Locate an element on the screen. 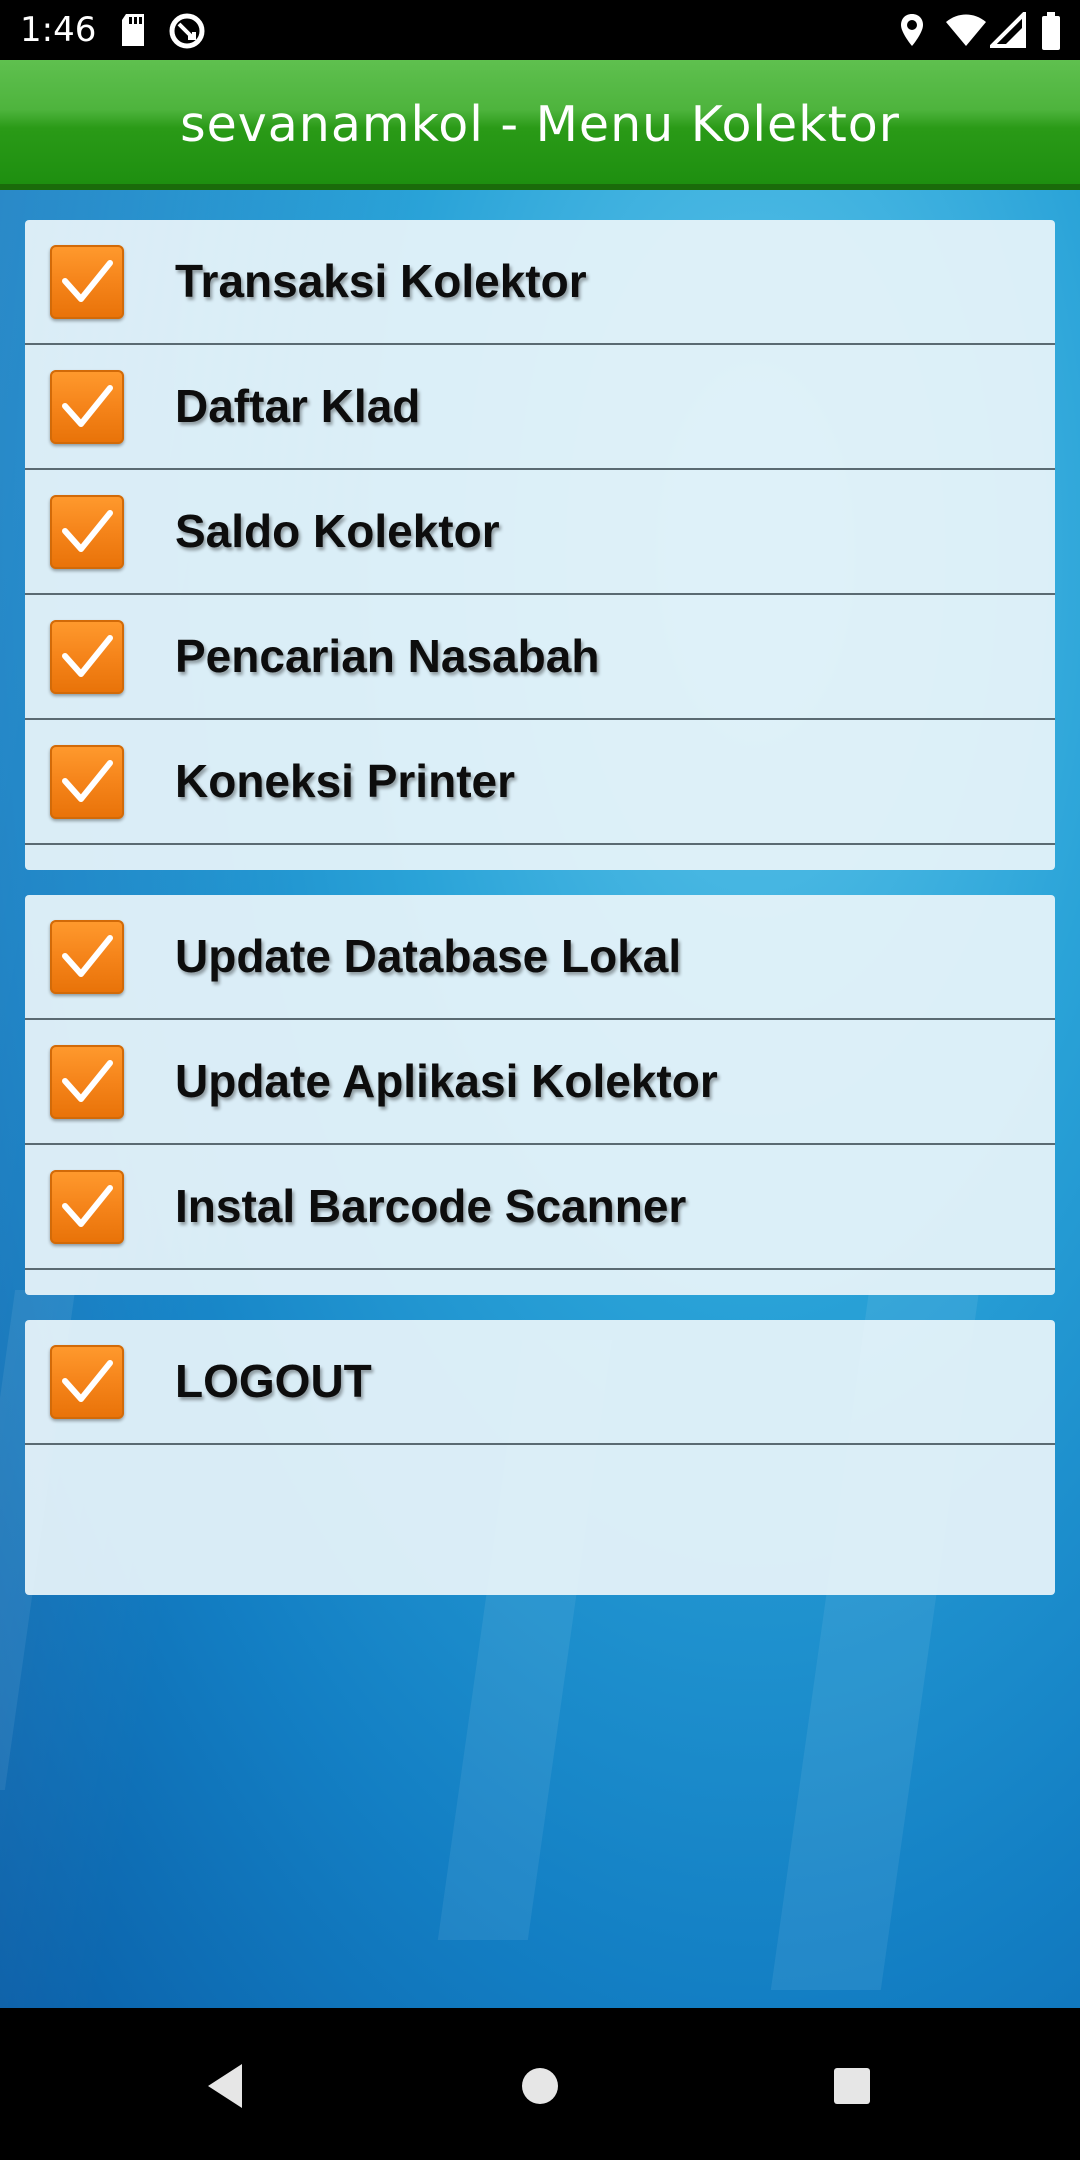 This screenshot has width=1080, height=2160. menu-item-koneksi-printer: Koneksi Printer is located at coordinates (540, 782).